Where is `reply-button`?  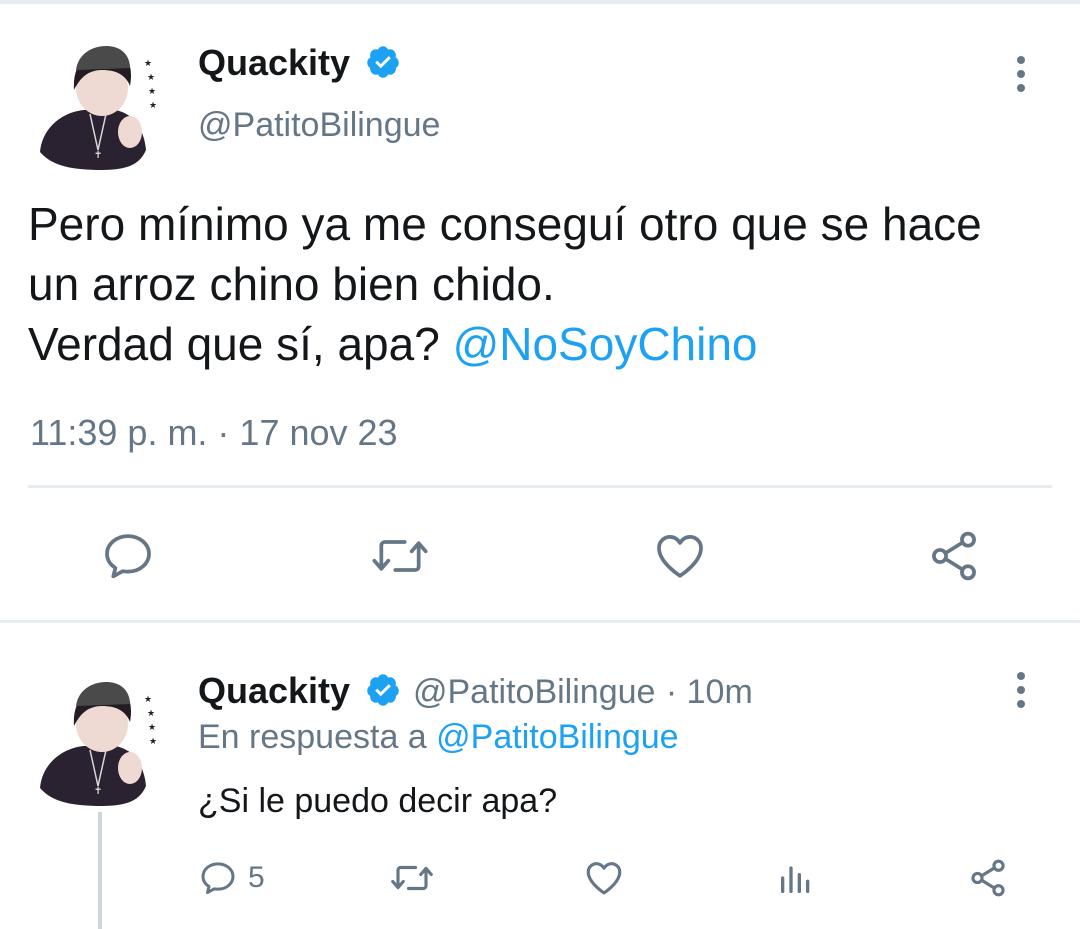
reply-button is located at coordinates (128, 556).